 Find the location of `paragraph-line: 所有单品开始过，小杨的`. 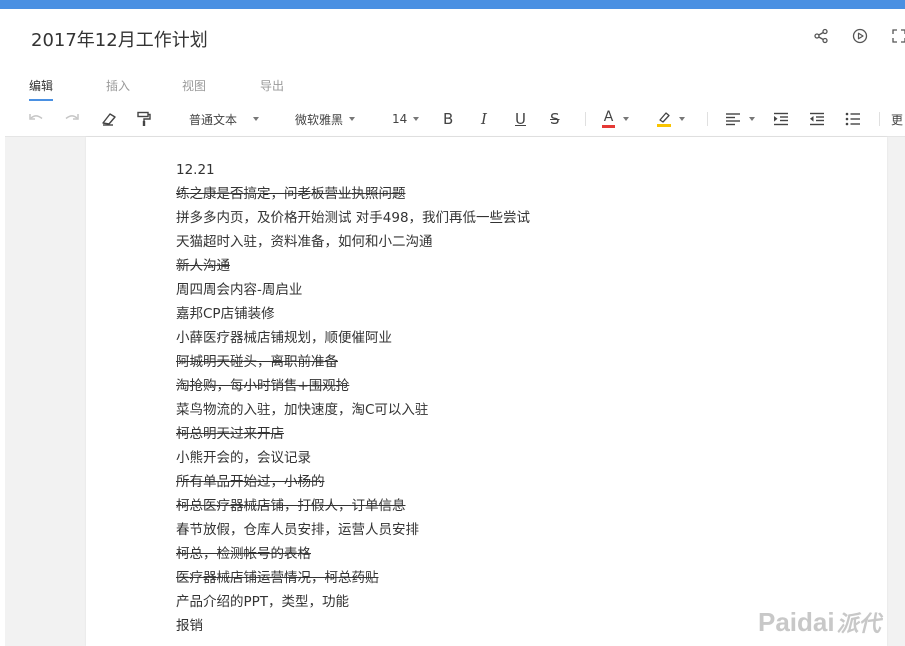

paragraph-line: 所有单品开始过，小杨的 is located at coordinates (526, 482).